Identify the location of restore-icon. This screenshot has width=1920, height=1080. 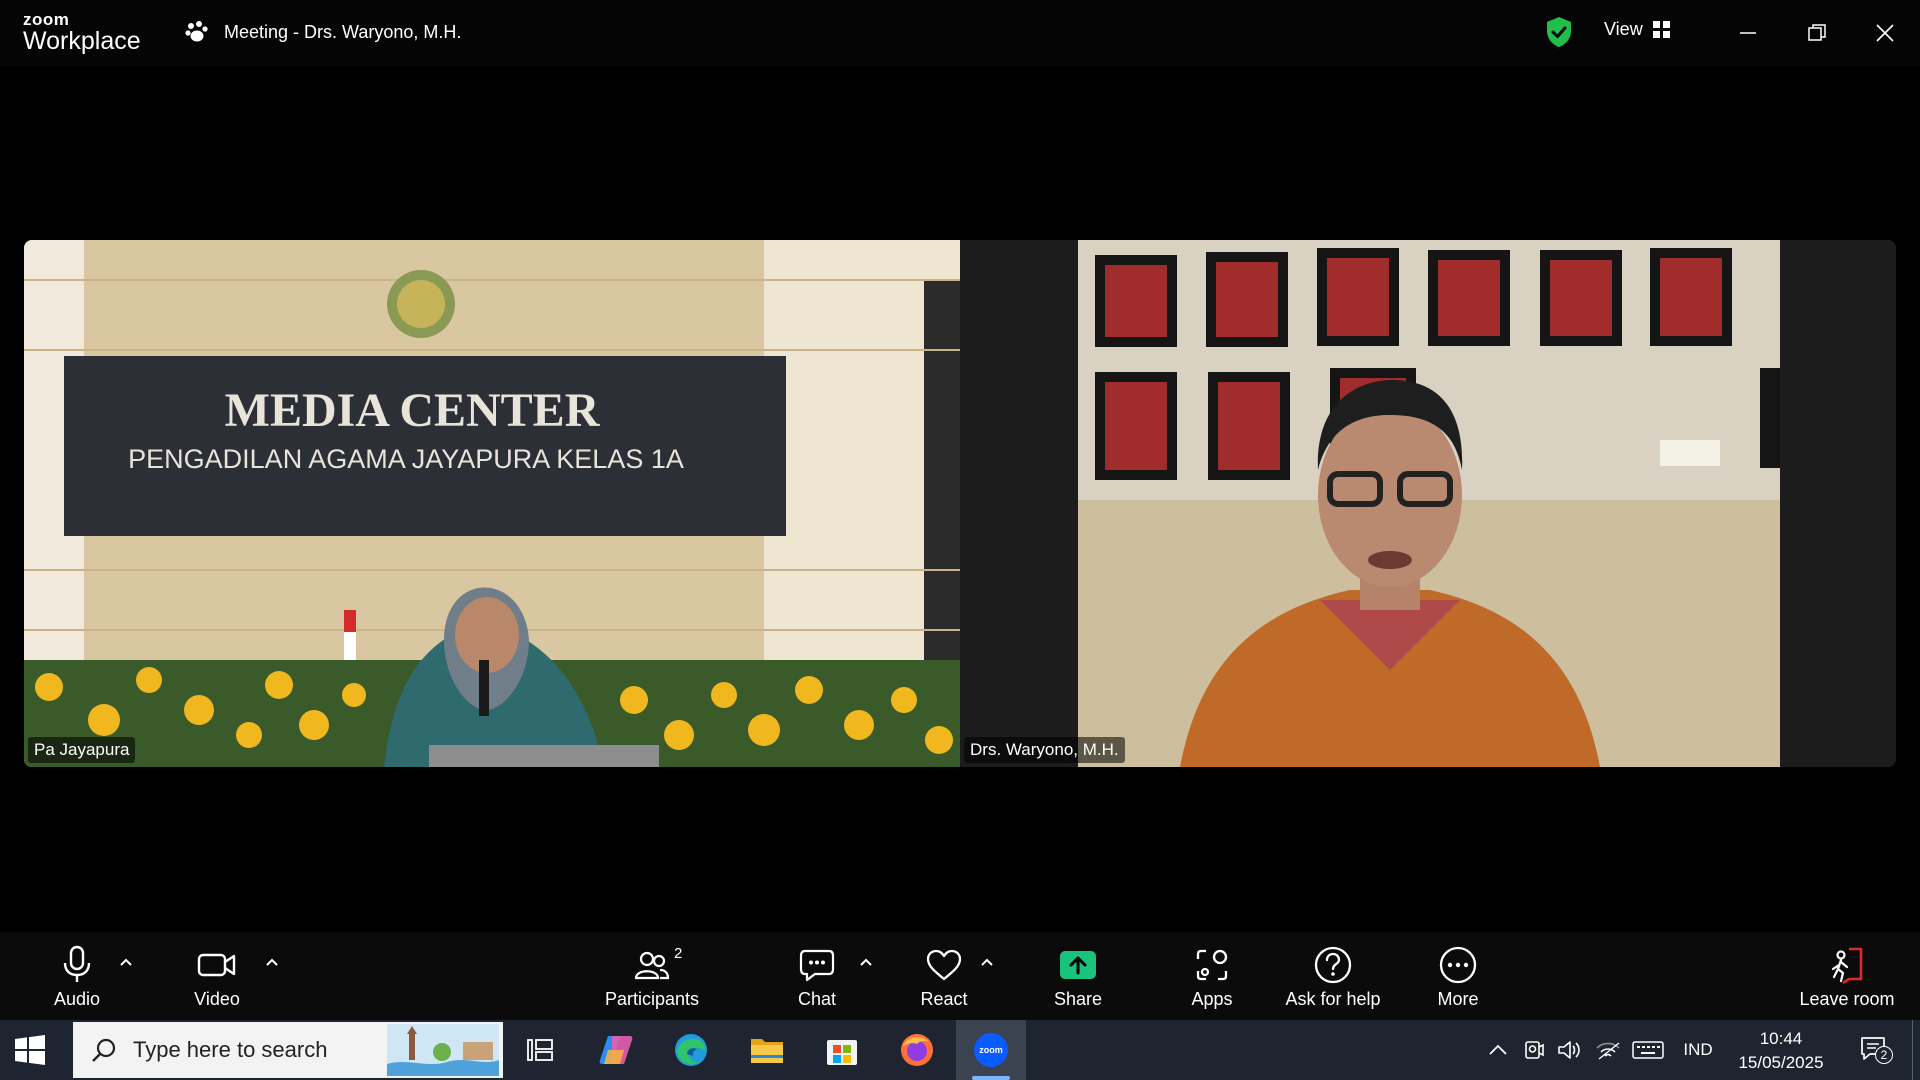
(1817, 32).